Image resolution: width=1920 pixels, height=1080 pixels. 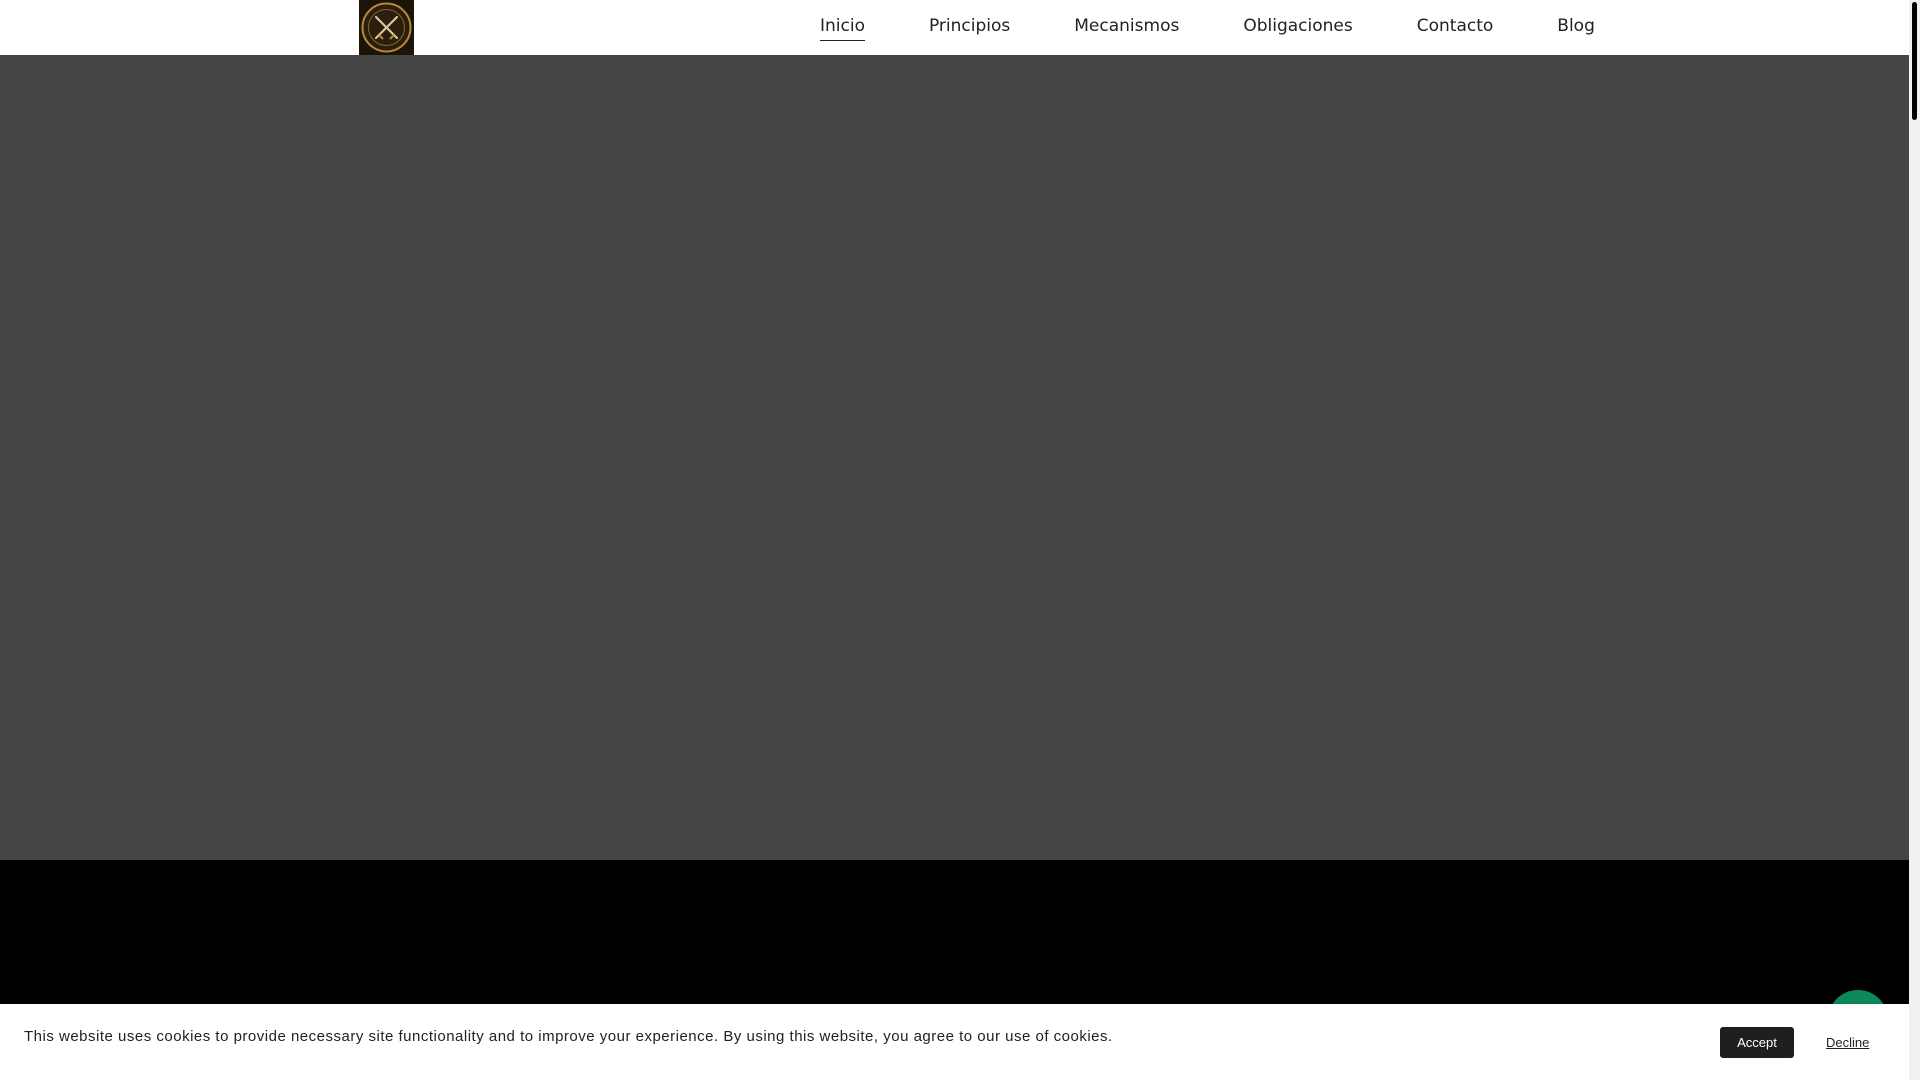 What do you see at coordinates (1847, 1042) in the screenshot?
I see `decline-cookies-link: Decline` at bounding box center [1847, 1042].